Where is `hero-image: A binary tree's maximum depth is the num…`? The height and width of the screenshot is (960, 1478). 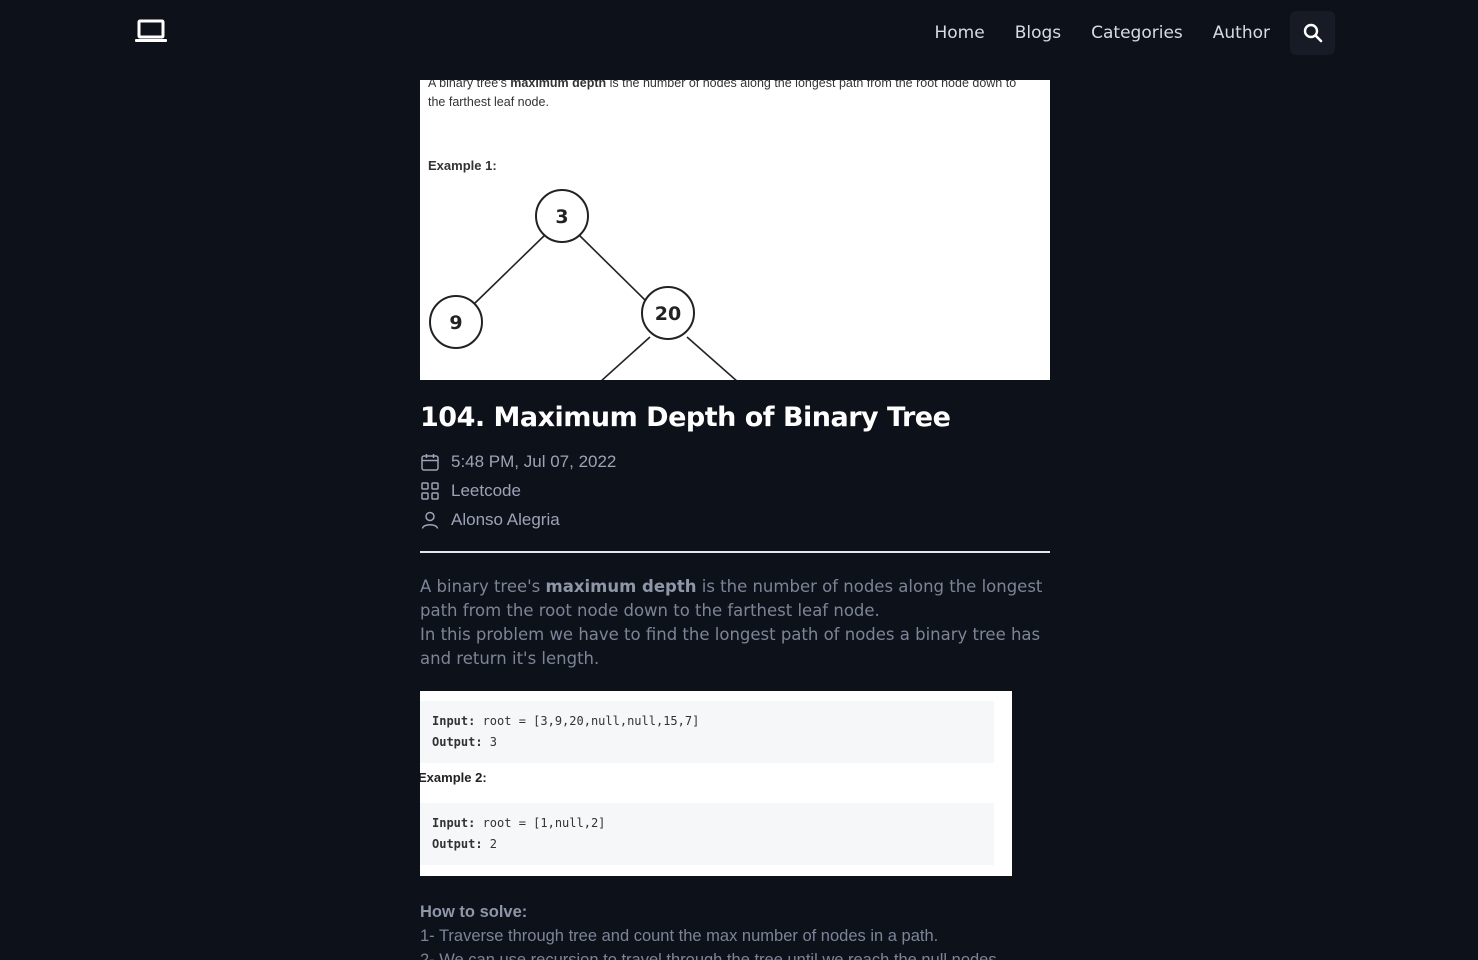 hero-image: A binary tree's maximum depth is the num… is located at coordinates (735, 230).